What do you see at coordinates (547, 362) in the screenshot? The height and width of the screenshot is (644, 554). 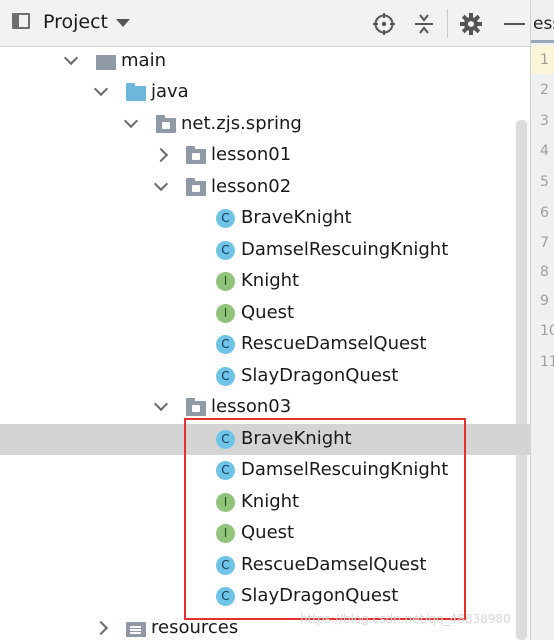 I see `line-number: 11` at bounding box center [547, 362].